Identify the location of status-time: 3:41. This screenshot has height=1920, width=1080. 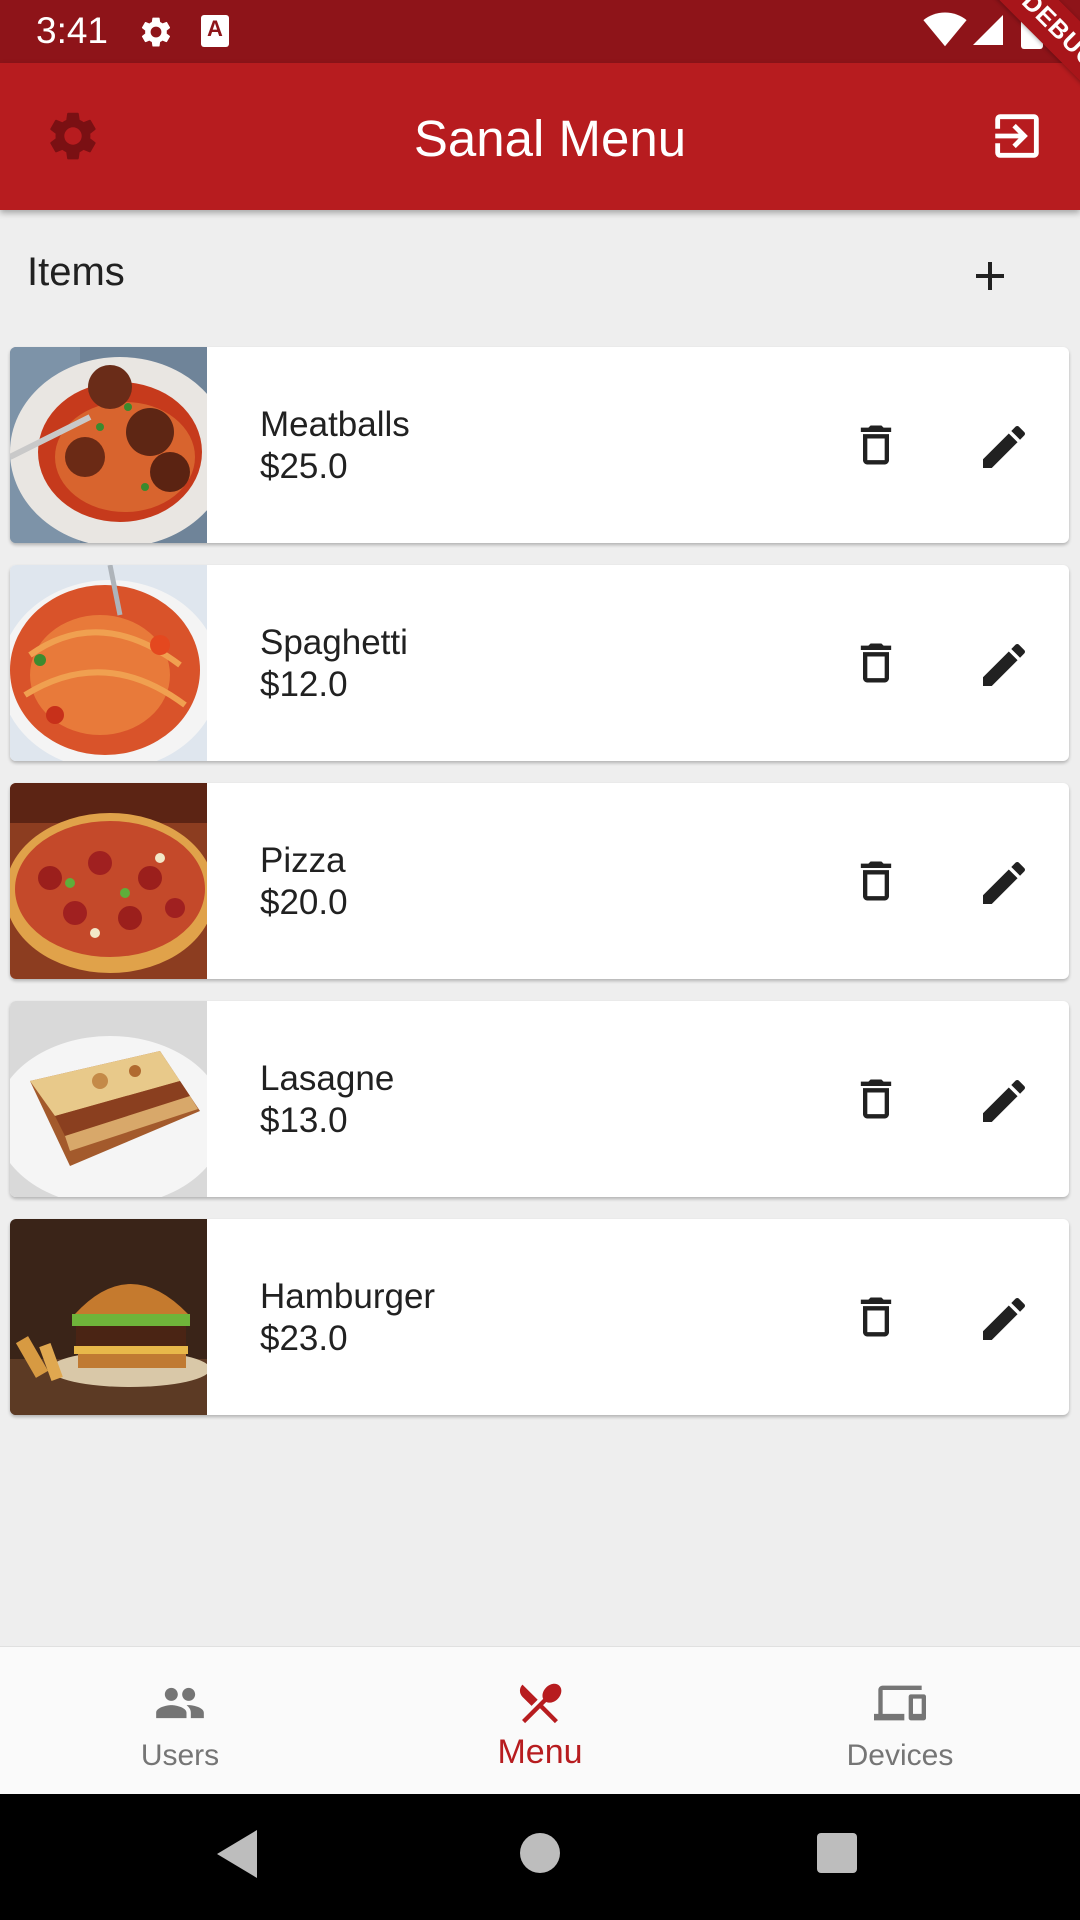
(72, 30).